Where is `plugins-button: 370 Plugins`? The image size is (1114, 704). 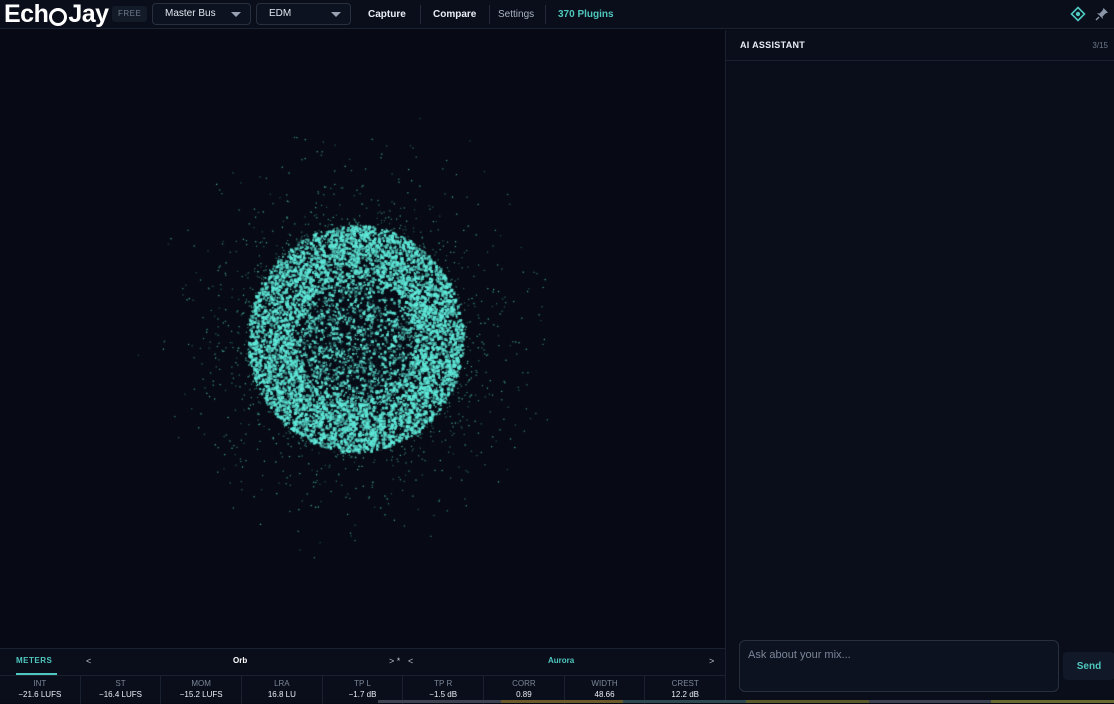 plugins-button: 370 Plugins is located at coordinates (586, 14).